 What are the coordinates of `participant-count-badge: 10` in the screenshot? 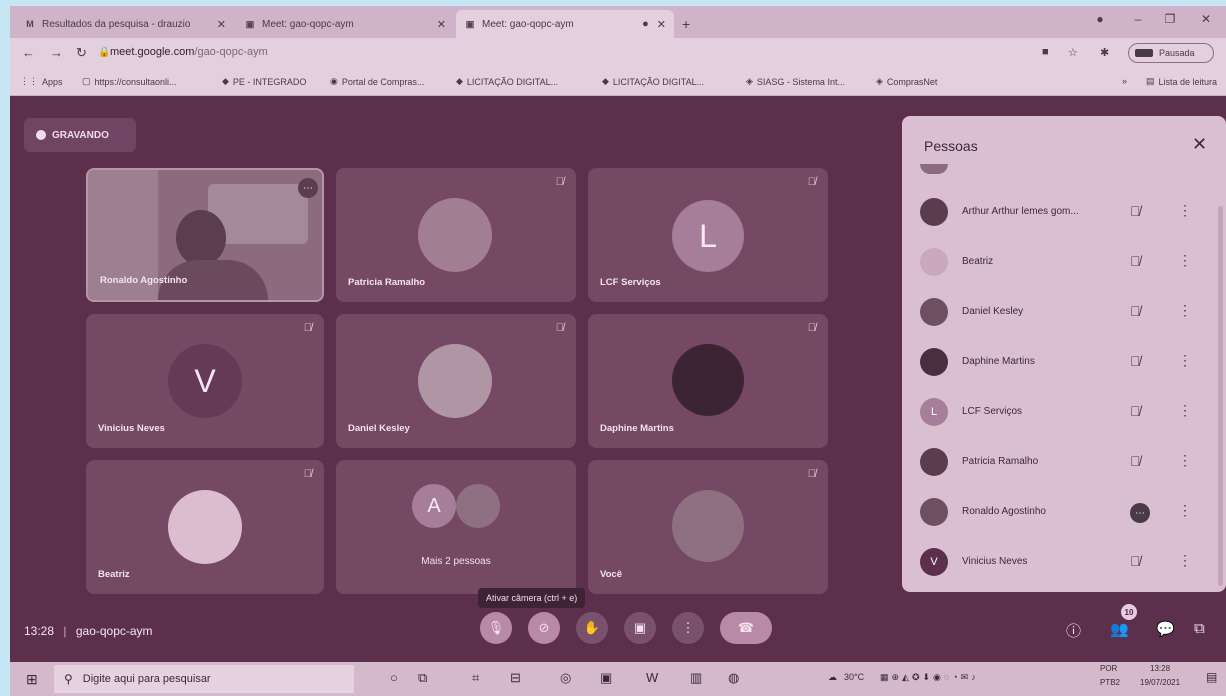 It's located at (1129, 612).